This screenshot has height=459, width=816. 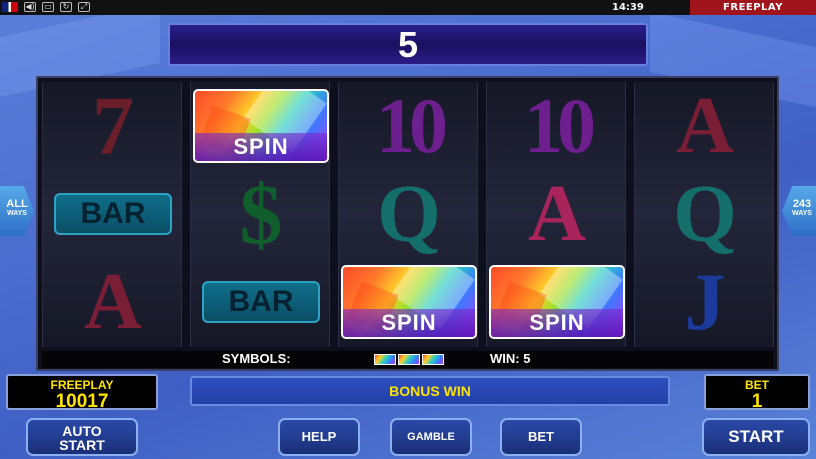 What do you see at coordinates (753, 7) in the screenshot?
I see `mode-tab: FREEPLAY` at bounding box center [753, 7].